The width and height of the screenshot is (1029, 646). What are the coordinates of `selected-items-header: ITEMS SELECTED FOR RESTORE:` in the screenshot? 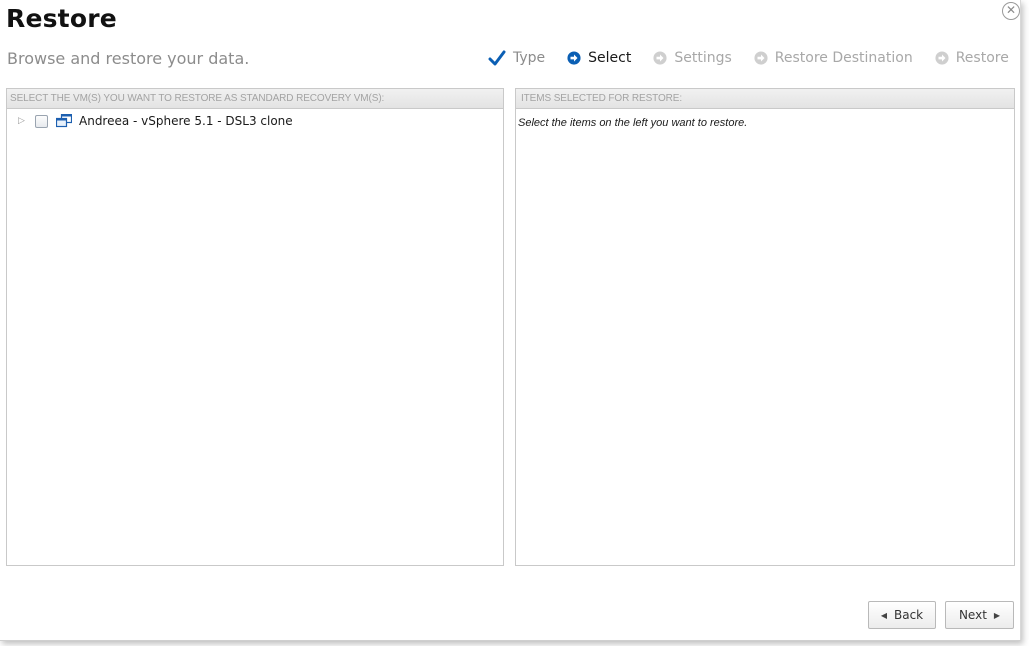 It's located at (765, 99).